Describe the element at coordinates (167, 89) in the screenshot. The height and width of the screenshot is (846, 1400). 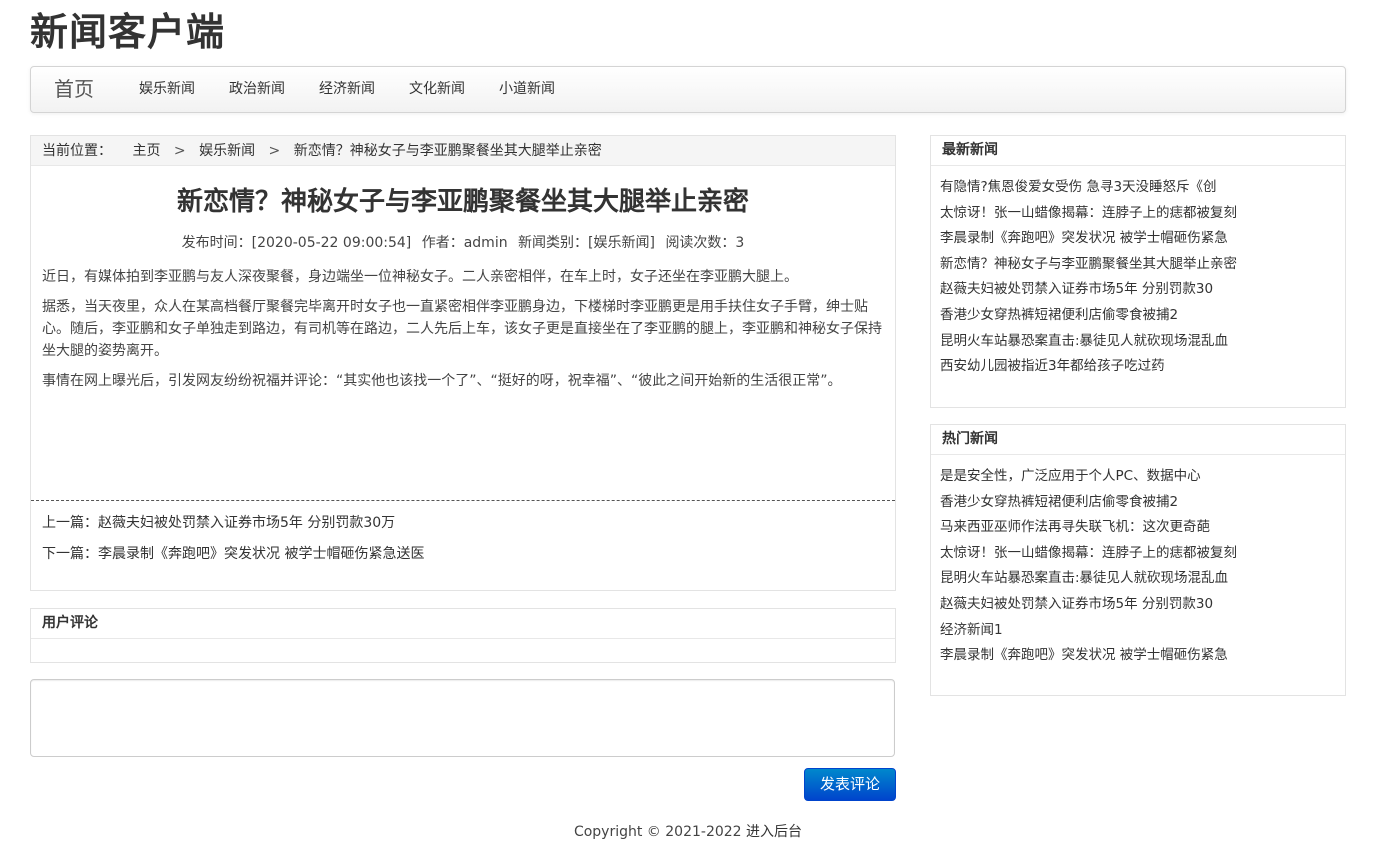
I see `nav-item-entertainment: 娱乐新闻` at that location.